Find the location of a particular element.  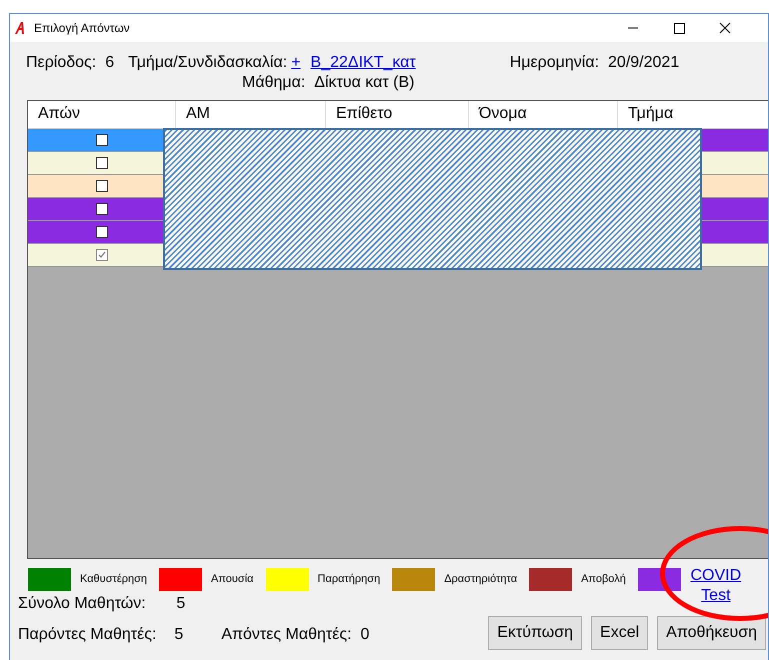

legend-label: Παρατήρηση is located at coordinates (349, 579).